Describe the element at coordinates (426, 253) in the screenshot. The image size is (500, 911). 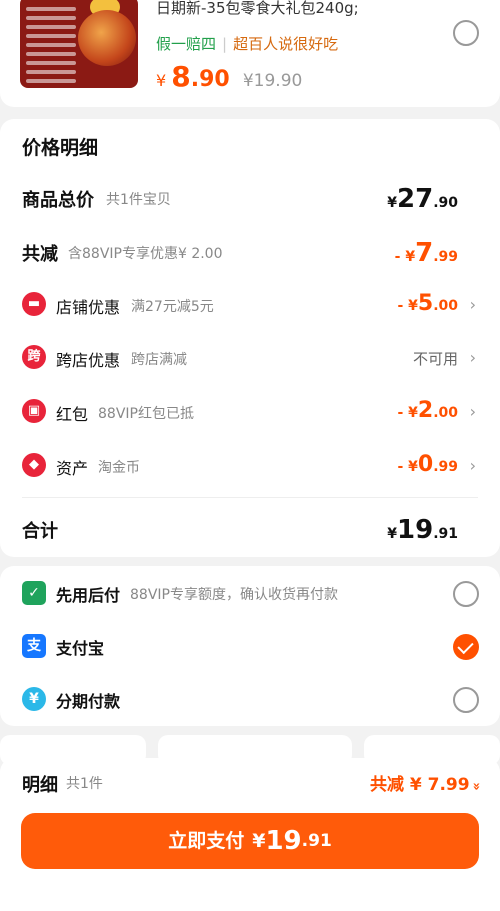
I see `reduction-value: - ¥7.99` at that location.